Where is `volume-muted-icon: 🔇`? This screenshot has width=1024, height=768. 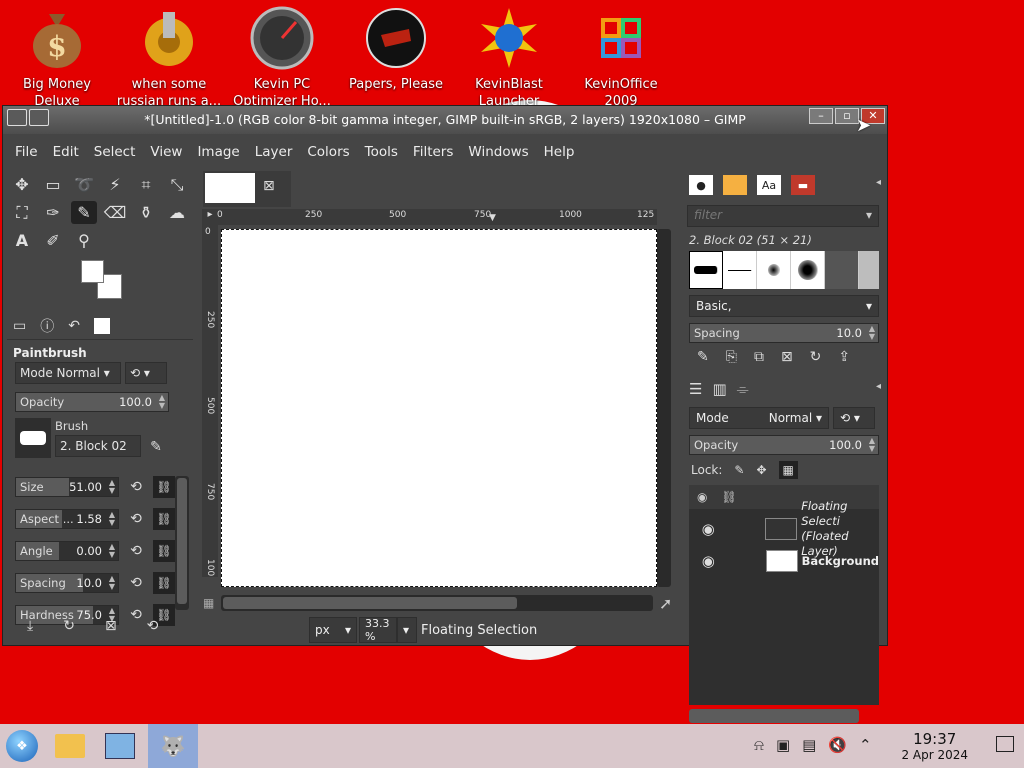 volume-muted-icon: 🔇 is located at coordinates (837, 745).